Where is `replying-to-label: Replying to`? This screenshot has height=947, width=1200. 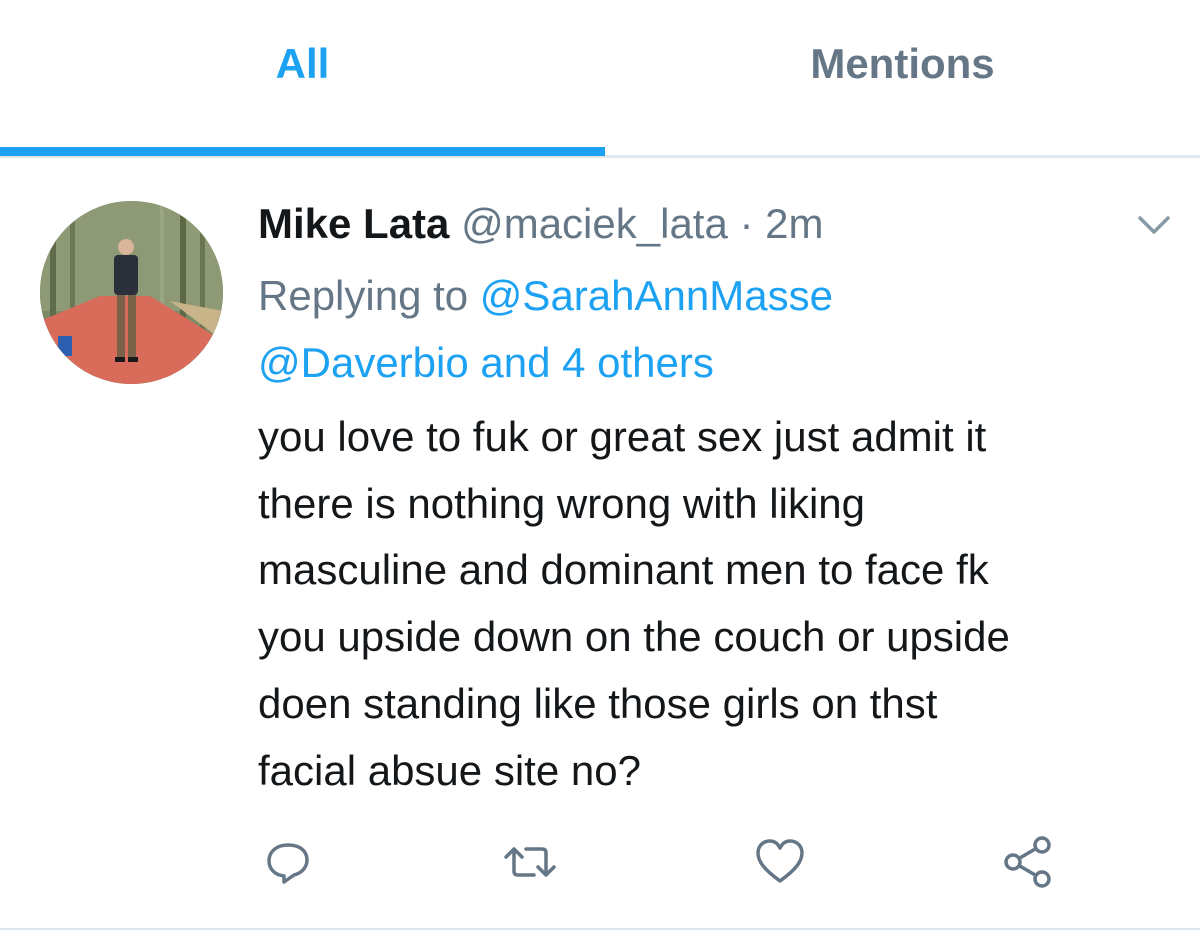
replying-to-label: Replying to is located at coordinates (363, 295).